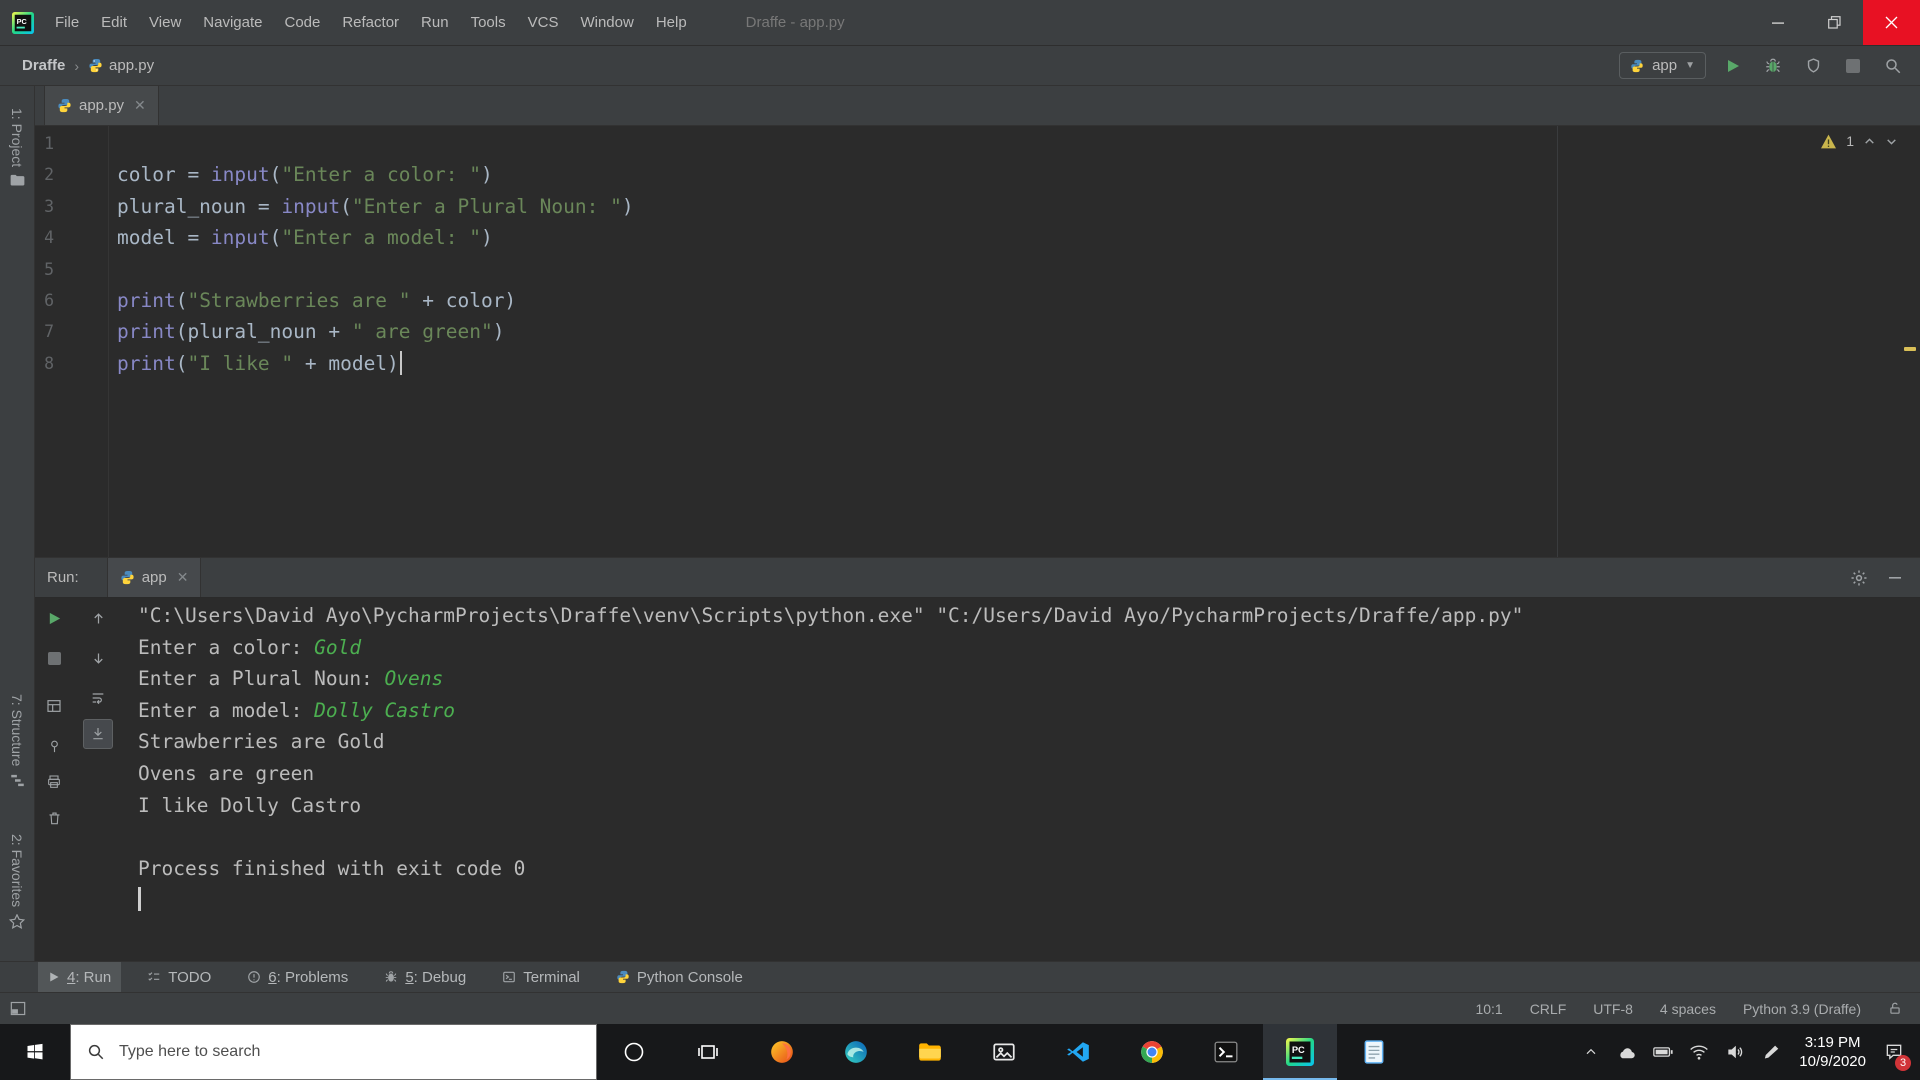  Describe the element at coordinates (17, 147) in the screenshot. I see `tool-button-project: 1: Project` at that location.